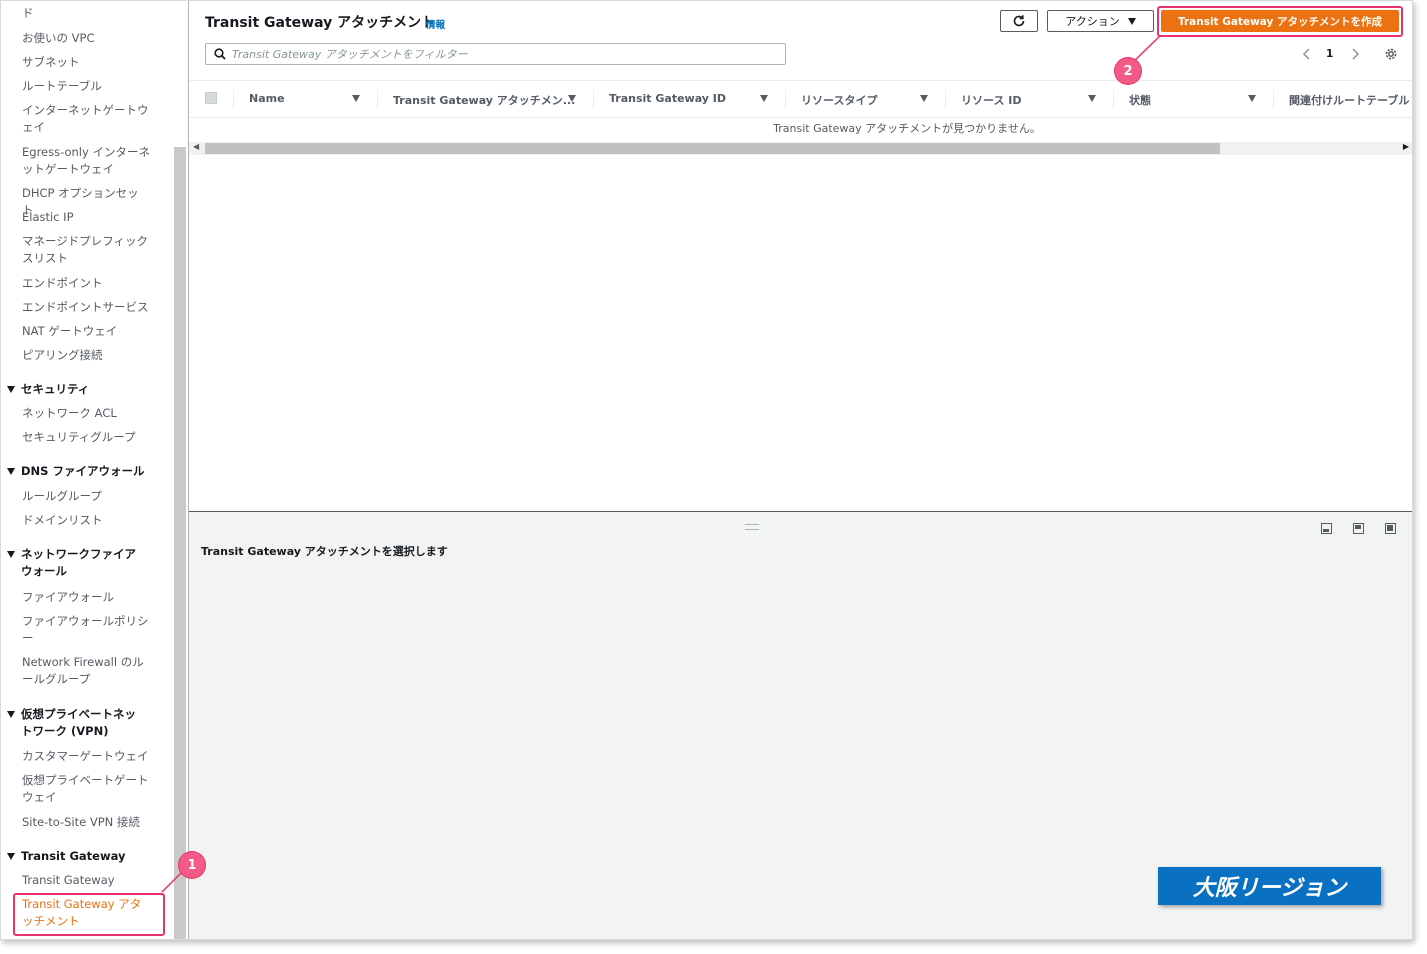 The width and height of the screenshot is (1427, 954). Describe the element at coordinates (89, 914) in the screenshot. I see `highlight-sidebar-item` at that location.